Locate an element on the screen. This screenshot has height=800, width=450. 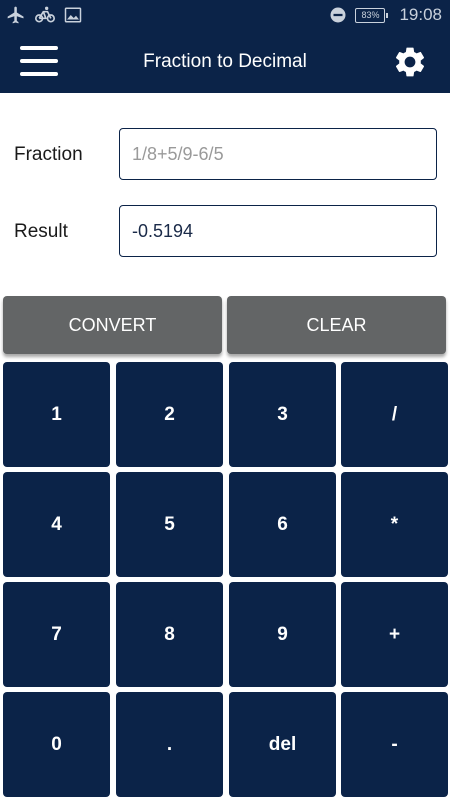
app-title: Fraction to Decimal is located at coordinates (225, 61).